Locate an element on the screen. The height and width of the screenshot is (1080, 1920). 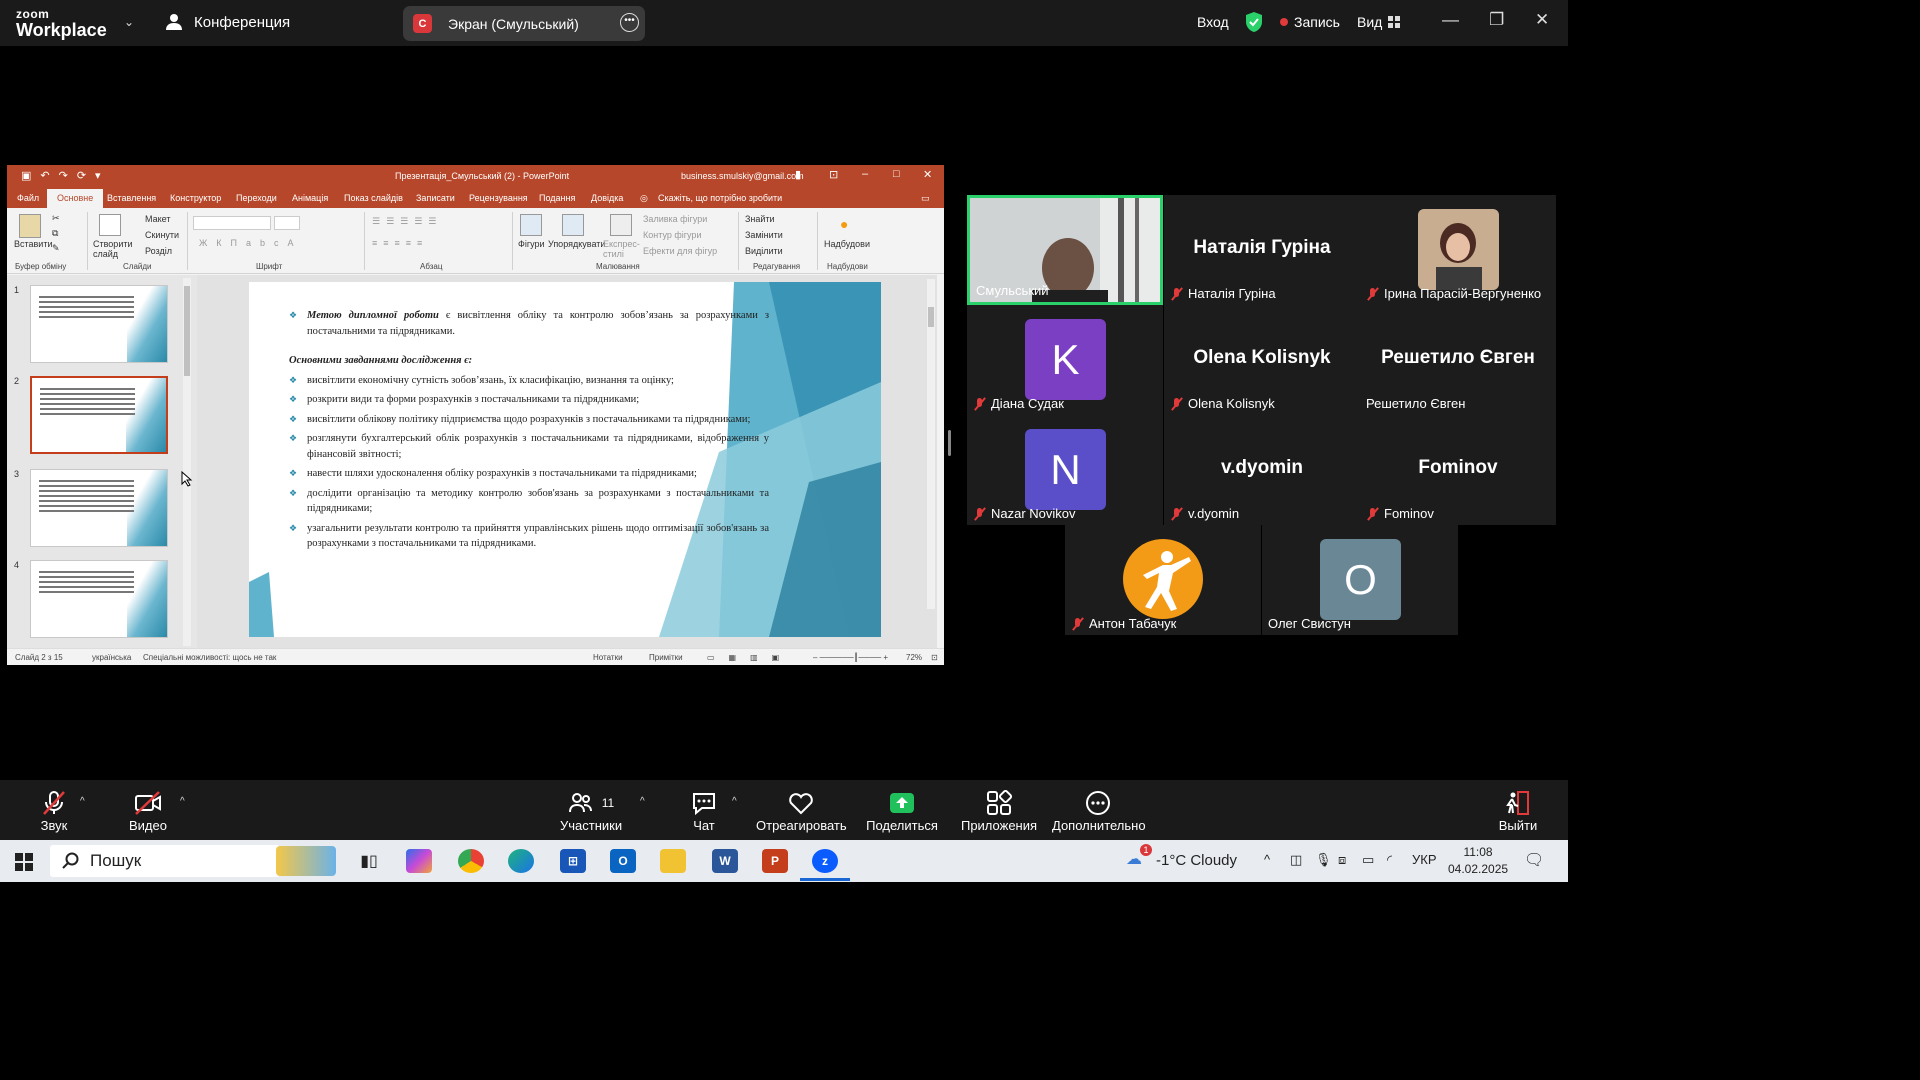
shape-outline-button: Контур фігури is located at coordinates (672, 235).